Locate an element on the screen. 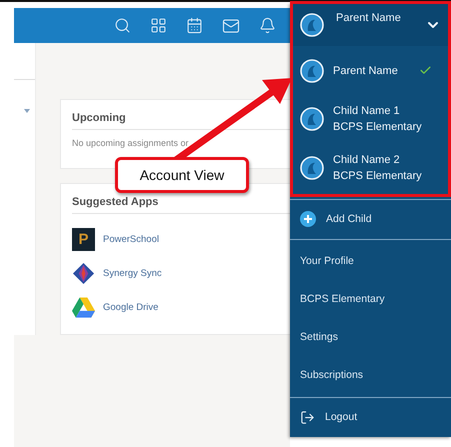 This screenshot has height=447, width=451. card-title: Suggested Apps is located at coordinates (181, 205).